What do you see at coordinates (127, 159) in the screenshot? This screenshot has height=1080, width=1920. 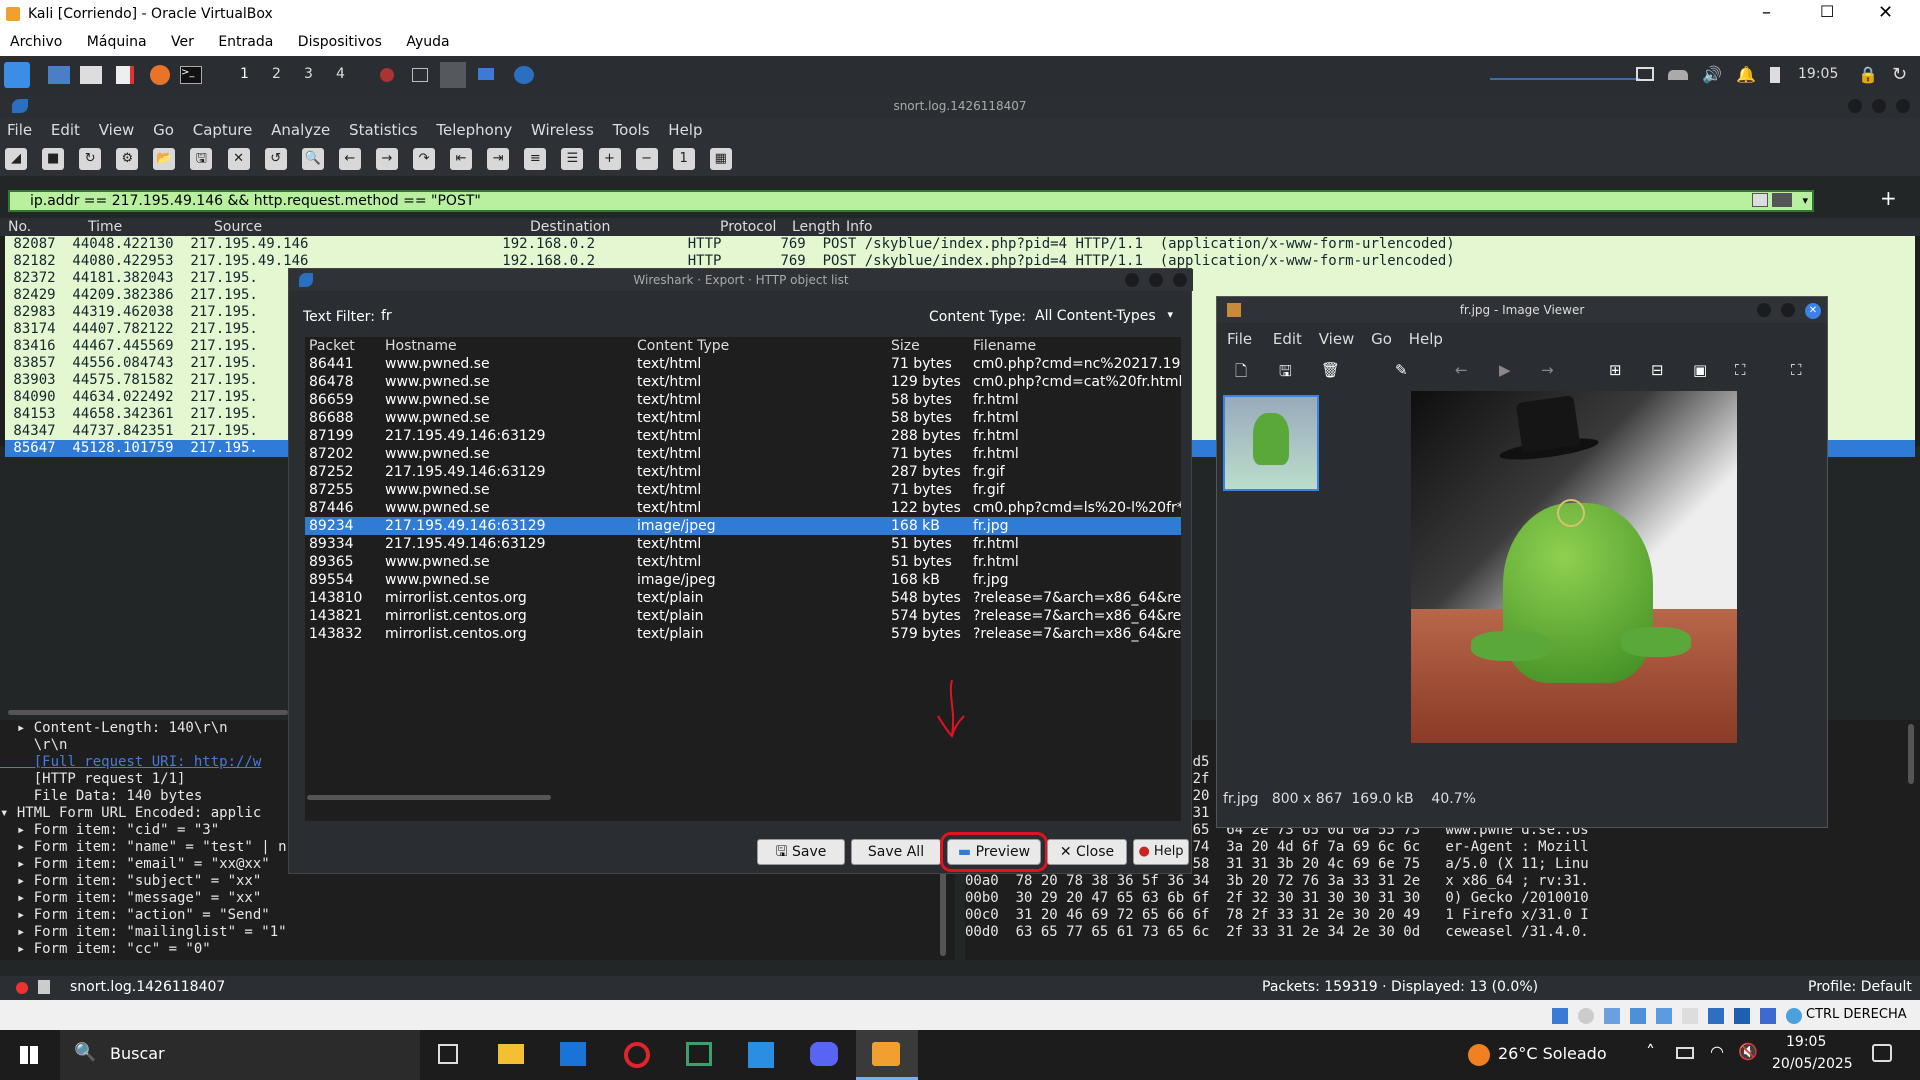 I see `capture-options-icon: ⚙` at bounding box center [127, 159].